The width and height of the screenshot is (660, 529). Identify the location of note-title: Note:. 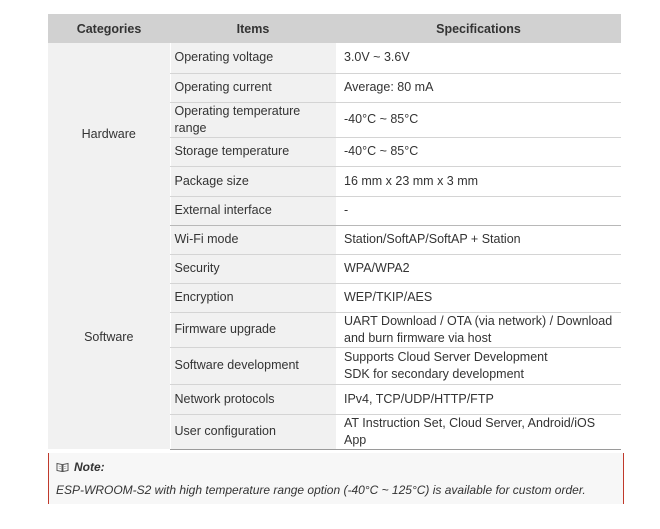
(80, 467).